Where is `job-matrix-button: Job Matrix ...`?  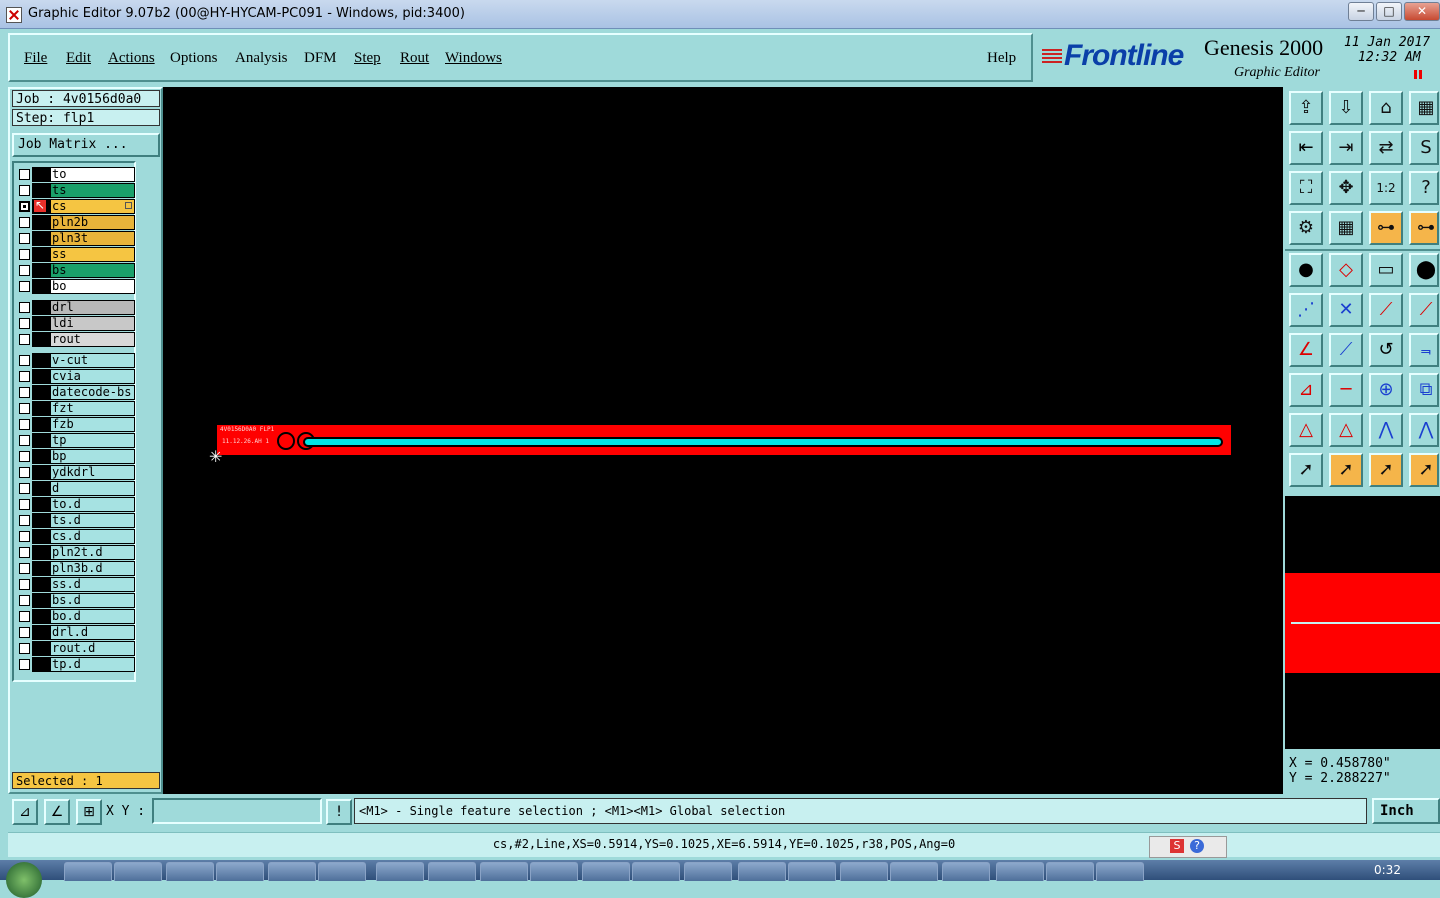 job-matrix-button: Job Matrix ... is located at coordinates (86, 145).